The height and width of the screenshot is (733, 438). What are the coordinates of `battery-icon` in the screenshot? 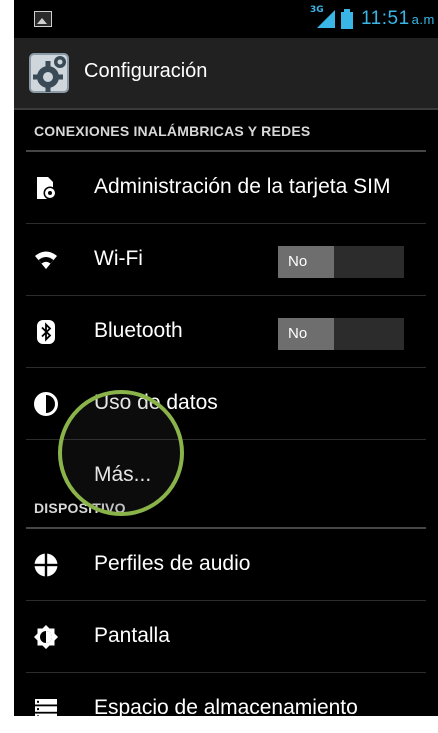 It's located at (347, 19).